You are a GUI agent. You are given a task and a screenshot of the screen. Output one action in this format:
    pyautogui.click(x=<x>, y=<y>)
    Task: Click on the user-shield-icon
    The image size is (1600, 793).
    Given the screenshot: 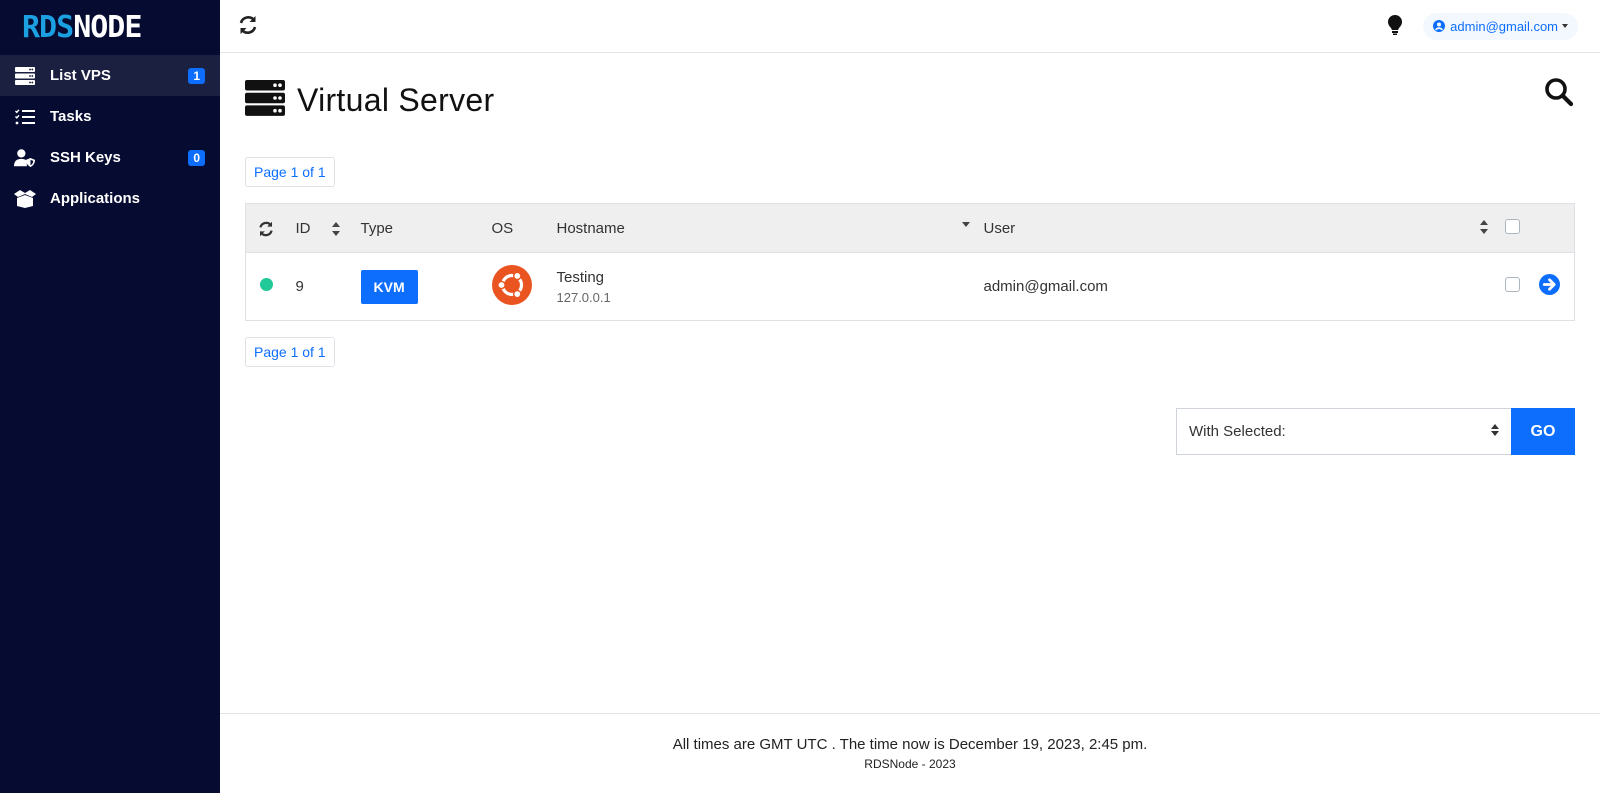 What is the action you would take?
    pyautogui.click(x=25, y=158)
    